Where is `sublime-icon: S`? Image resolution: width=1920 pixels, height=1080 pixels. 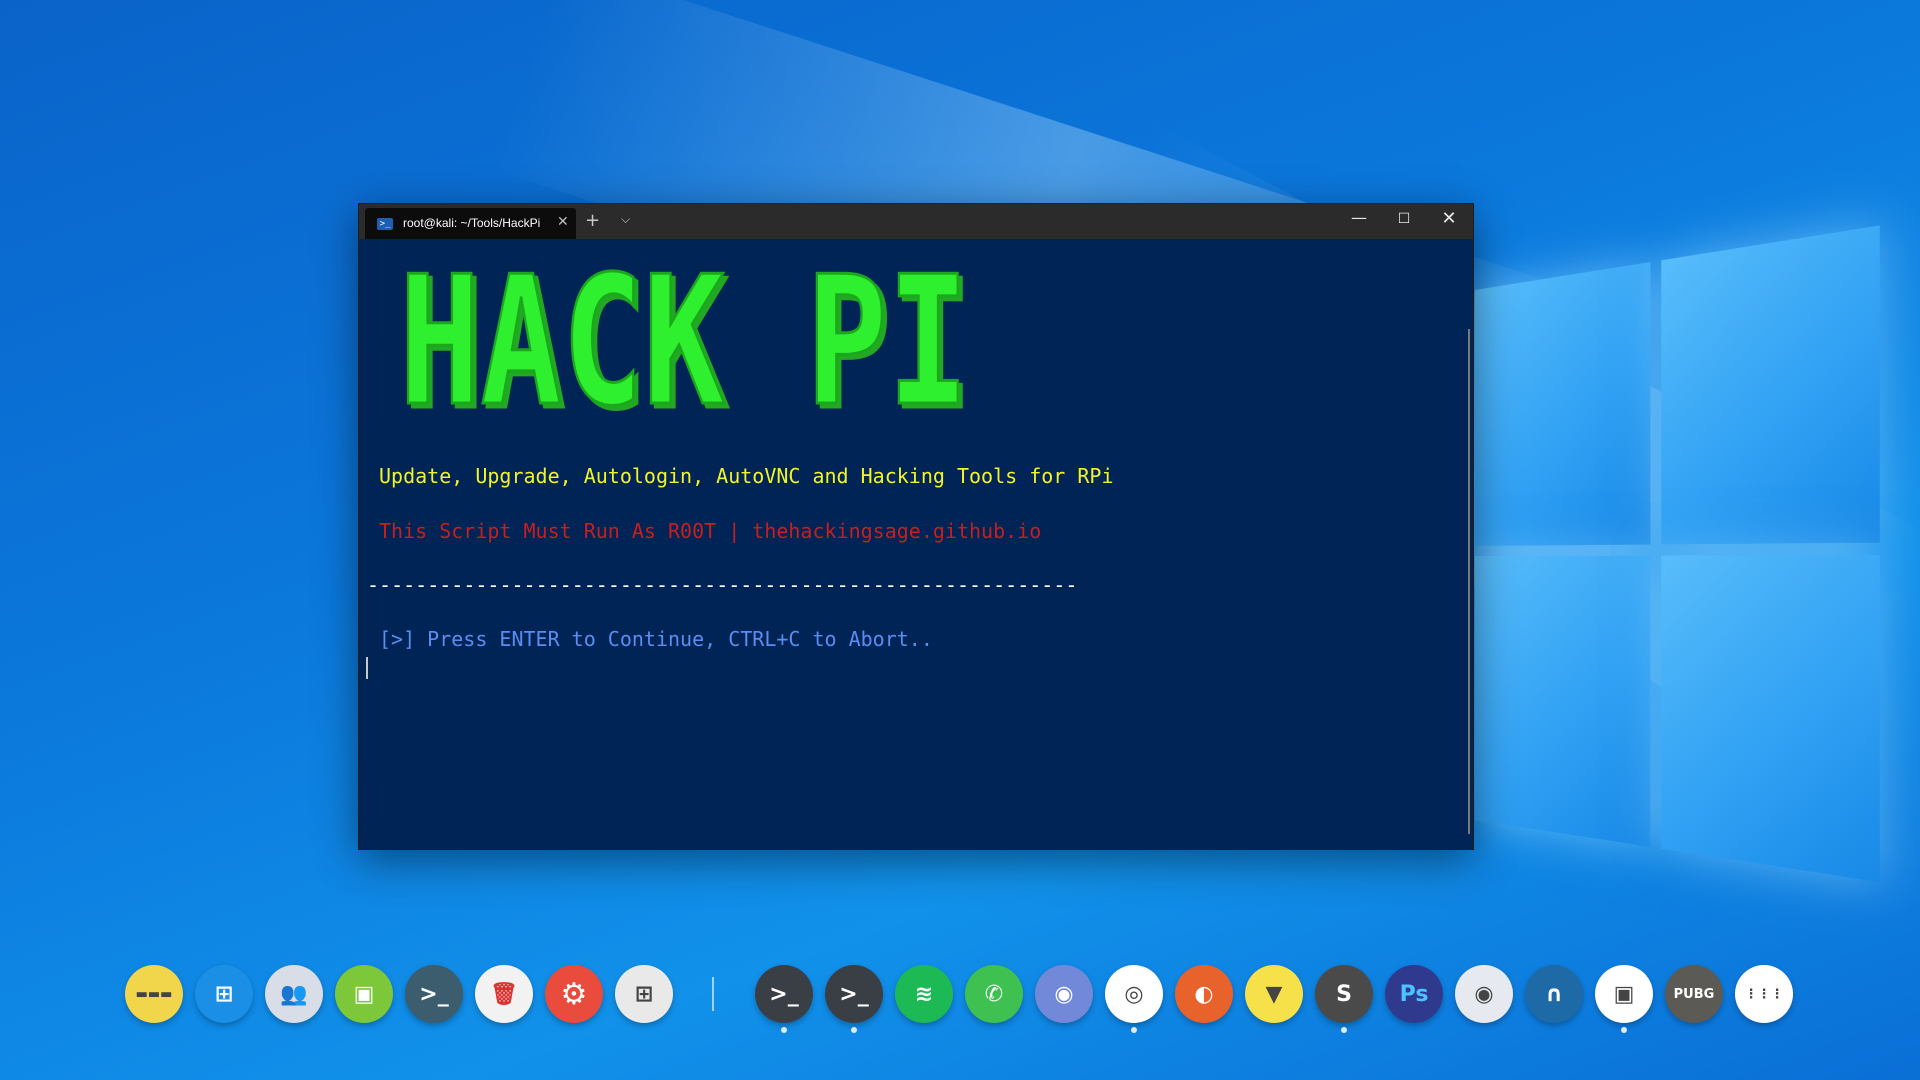
sublime-icon: S is located at coordinates (1344, 994).